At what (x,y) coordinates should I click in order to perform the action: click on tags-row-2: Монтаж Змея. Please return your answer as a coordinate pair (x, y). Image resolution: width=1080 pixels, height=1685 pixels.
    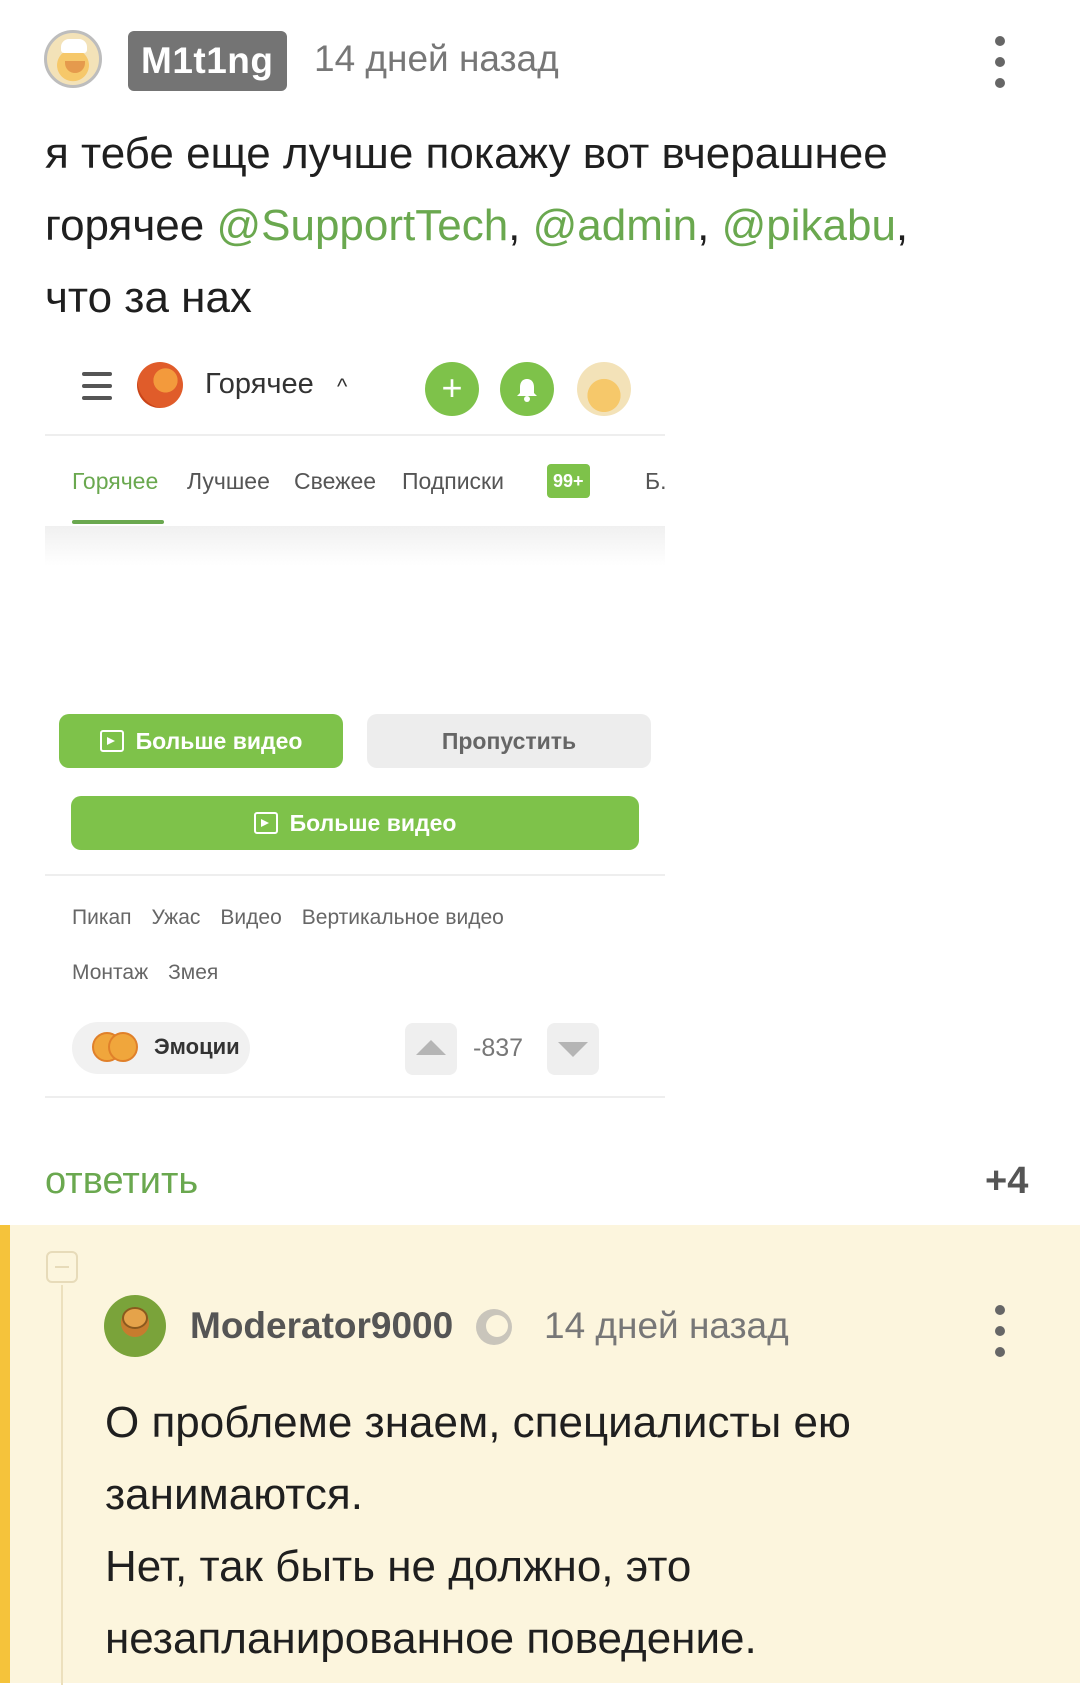
    Looking at the image, I should click on (155, 973).